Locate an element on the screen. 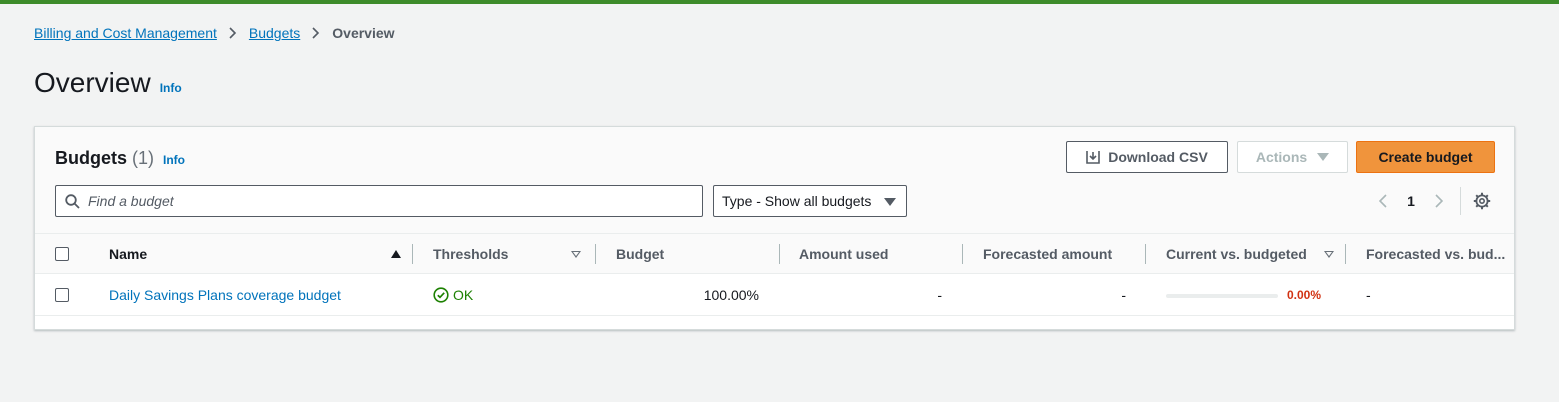  previous-page-icon is located at coordinates (1383, 201).